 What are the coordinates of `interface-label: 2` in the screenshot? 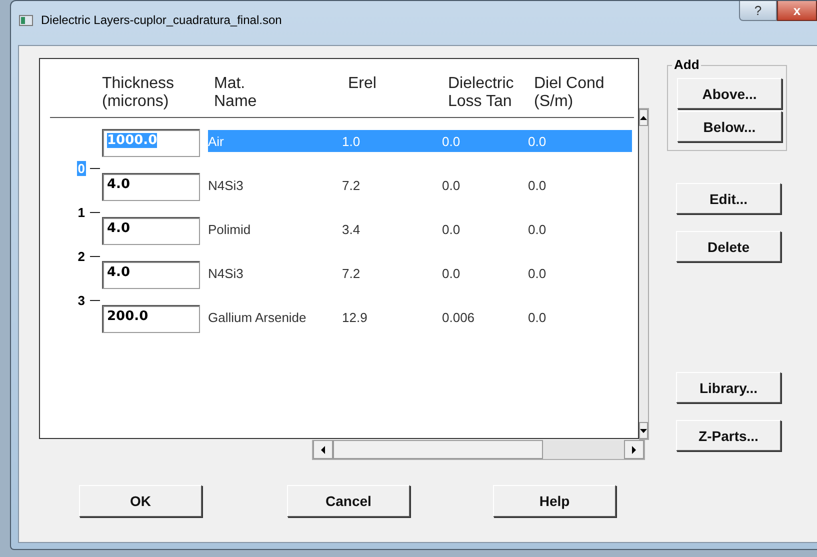 It's located at (81, 256).